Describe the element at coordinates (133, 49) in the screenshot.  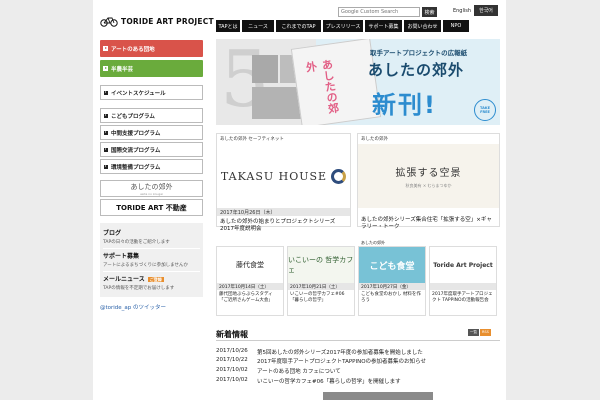
I see `sidebar-item-label: アートのある団地` at that location.